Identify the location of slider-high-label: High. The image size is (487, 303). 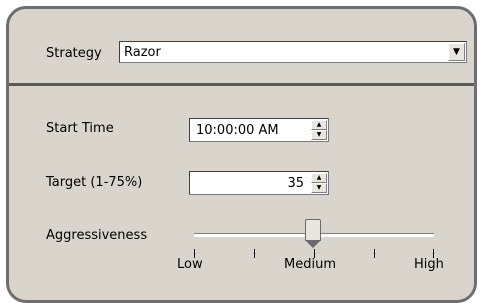
(429, 264).